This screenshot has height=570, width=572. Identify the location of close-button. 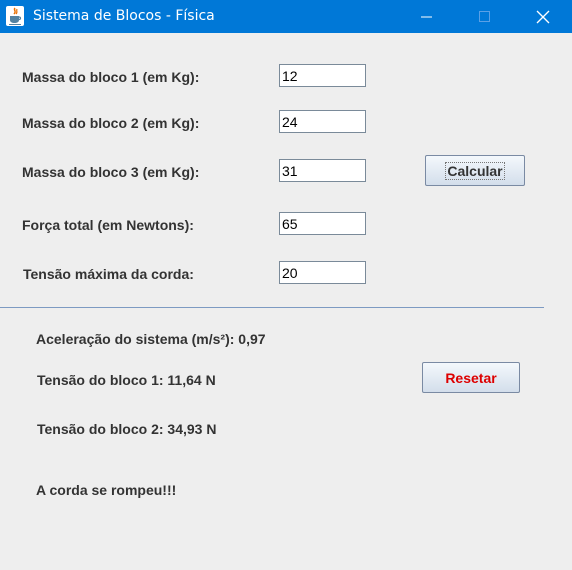
(543, 16).